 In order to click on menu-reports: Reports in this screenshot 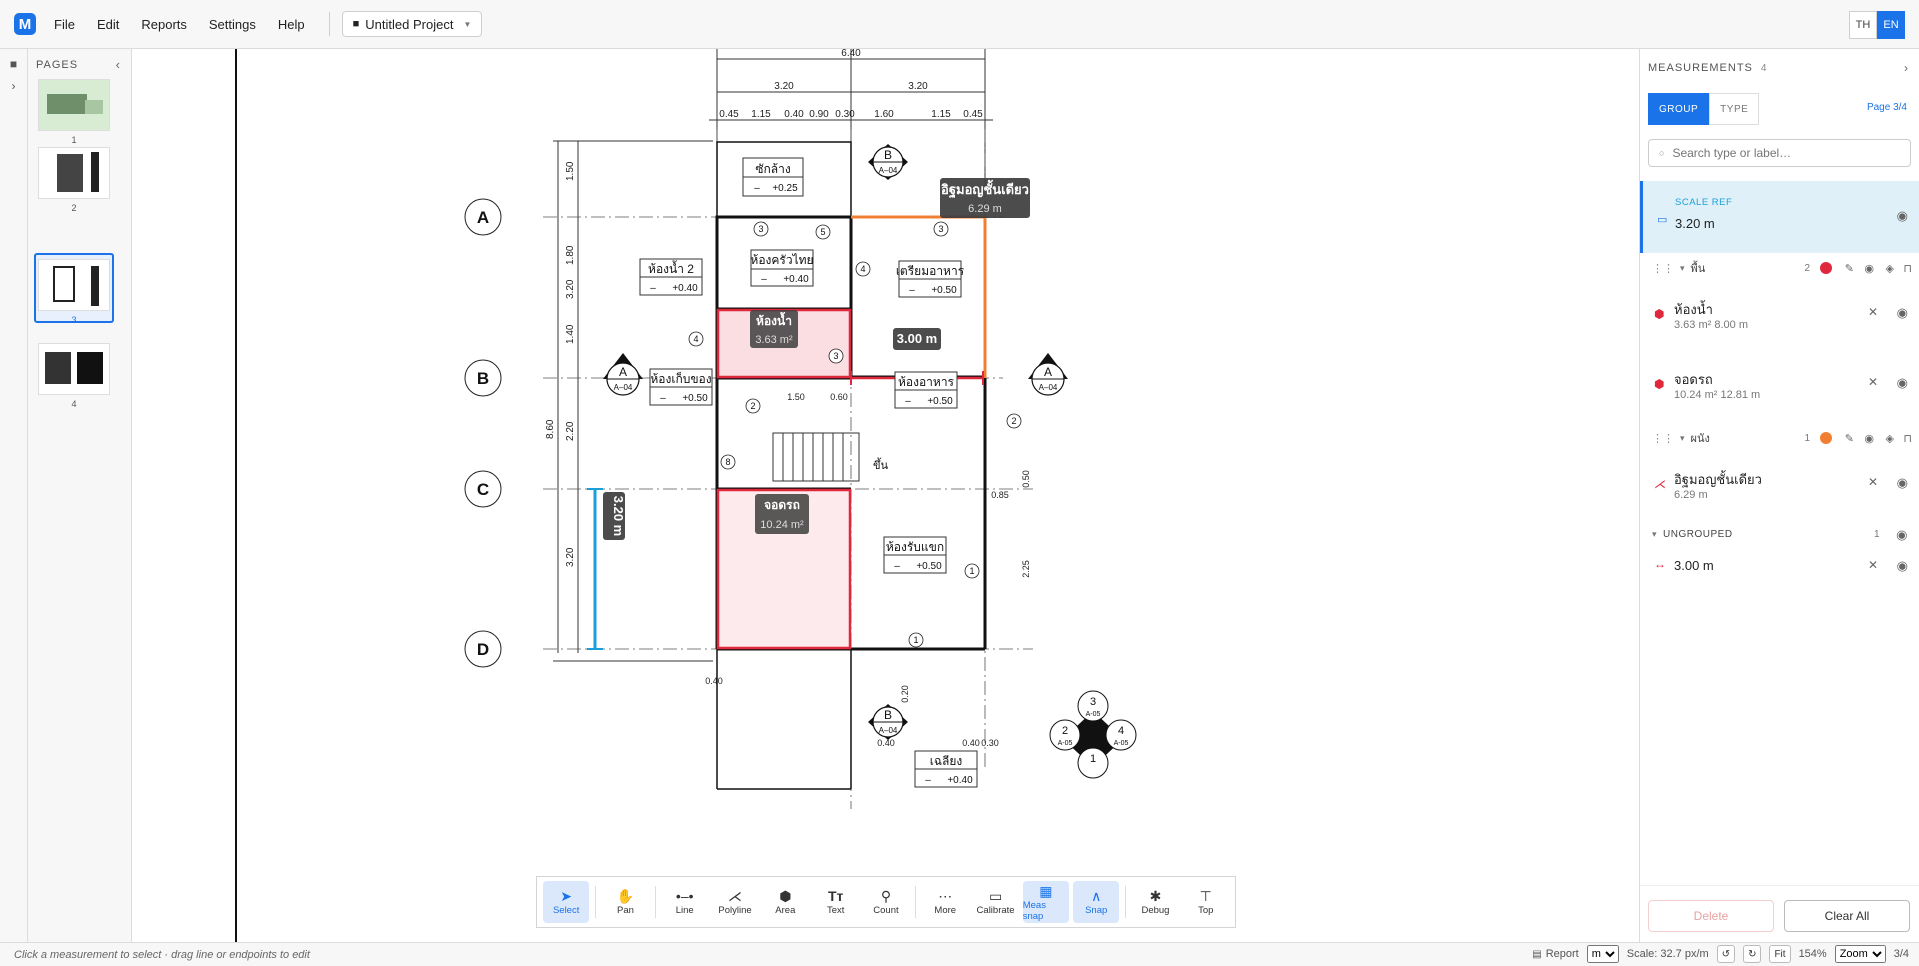, I will do `click(164, 24)`.